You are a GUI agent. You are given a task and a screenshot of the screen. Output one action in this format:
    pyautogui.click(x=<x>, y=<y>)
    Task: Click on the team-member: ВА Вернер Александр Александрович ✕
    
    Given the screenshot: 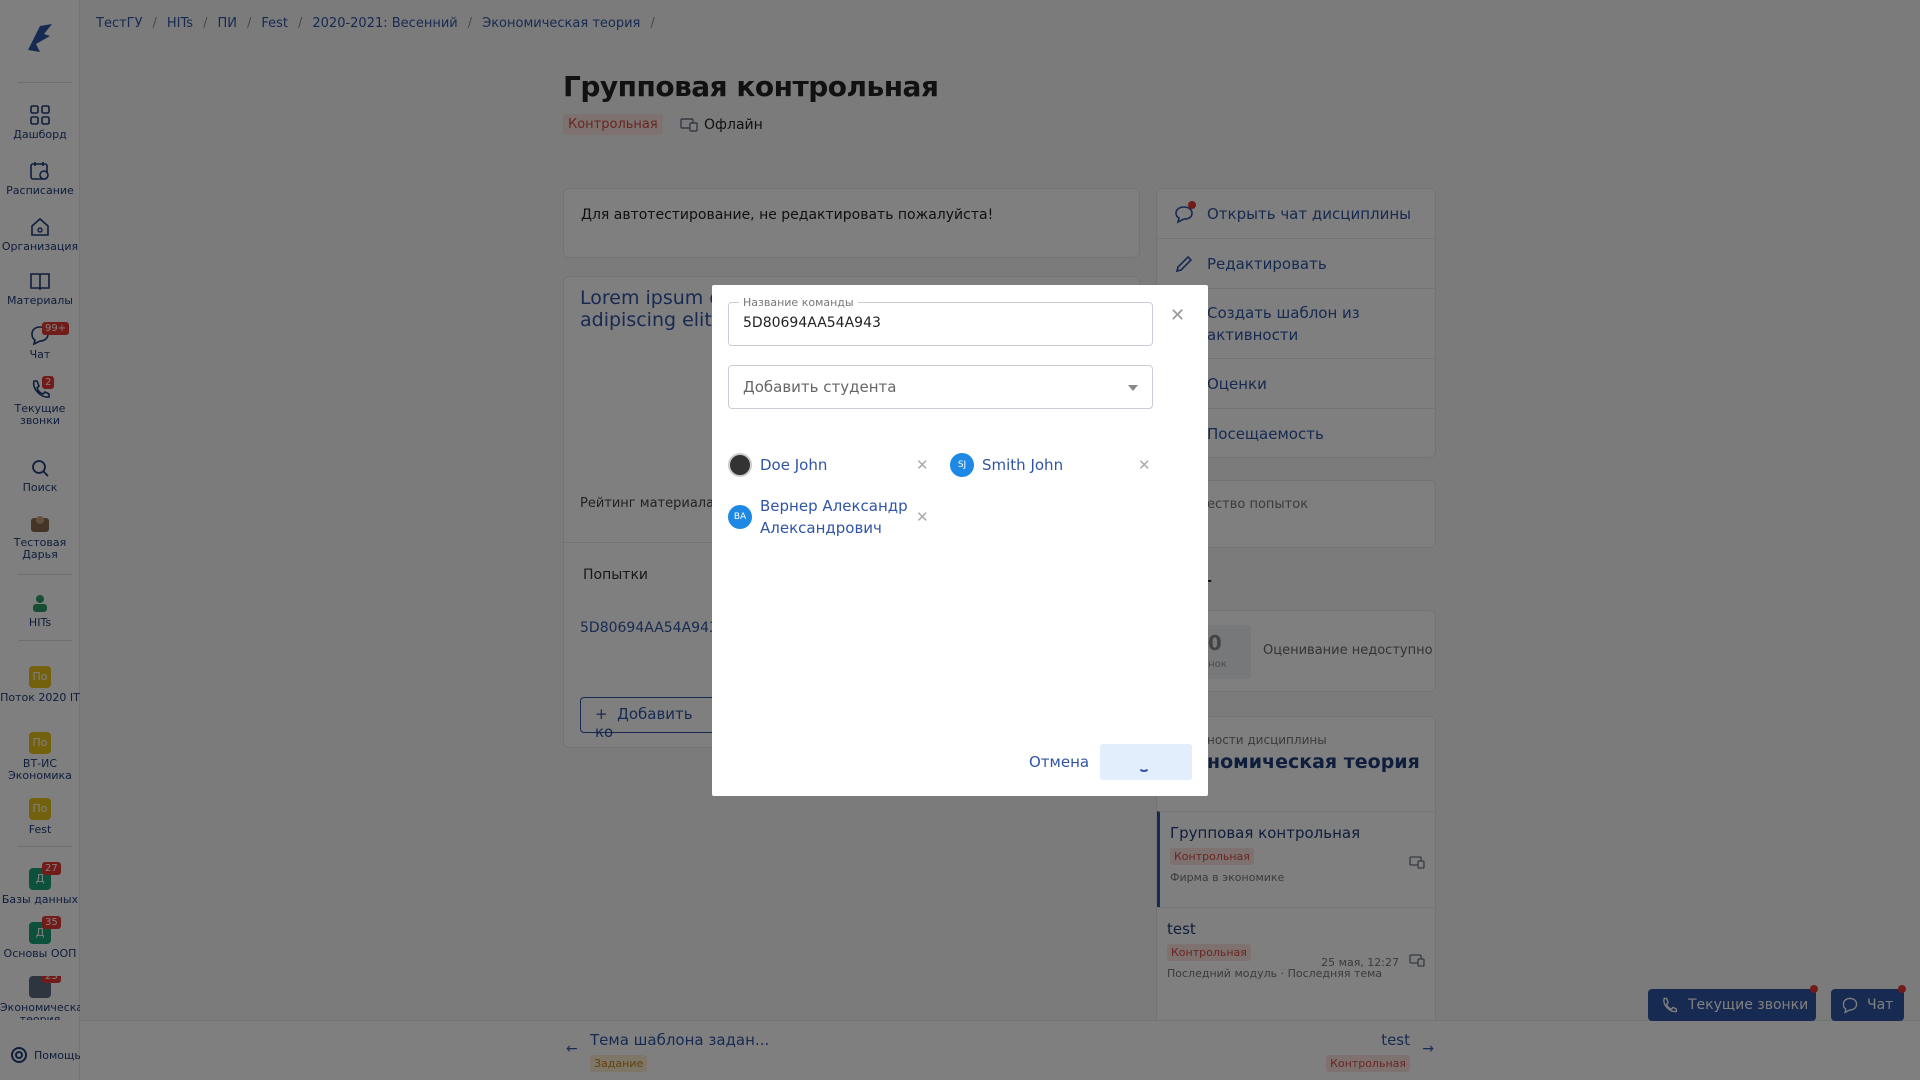 What is the action you would take?
    pyautogui.click(x=828, y=517)
    